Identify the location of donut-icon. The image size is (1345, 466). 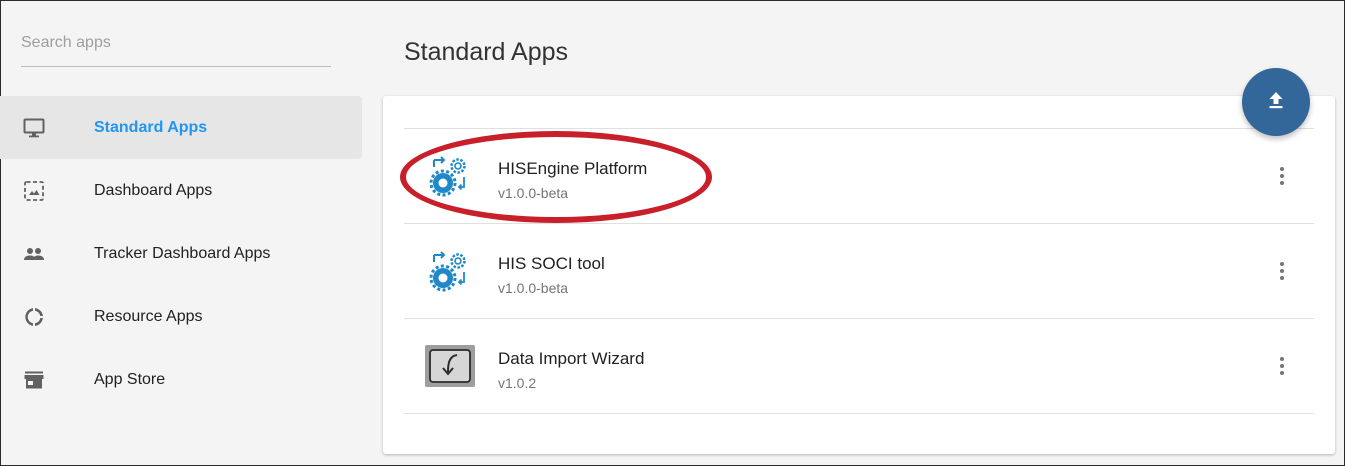
(34, 317).